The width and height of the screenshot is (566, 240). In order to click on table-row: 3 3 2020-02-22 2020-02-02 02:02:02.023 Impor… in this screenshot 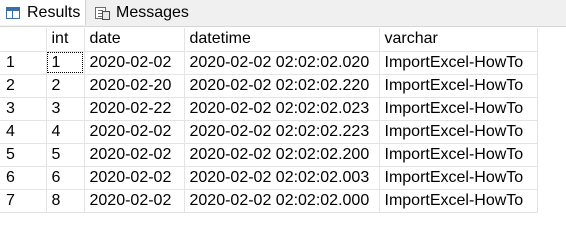, I will do `click(269, 109)`.